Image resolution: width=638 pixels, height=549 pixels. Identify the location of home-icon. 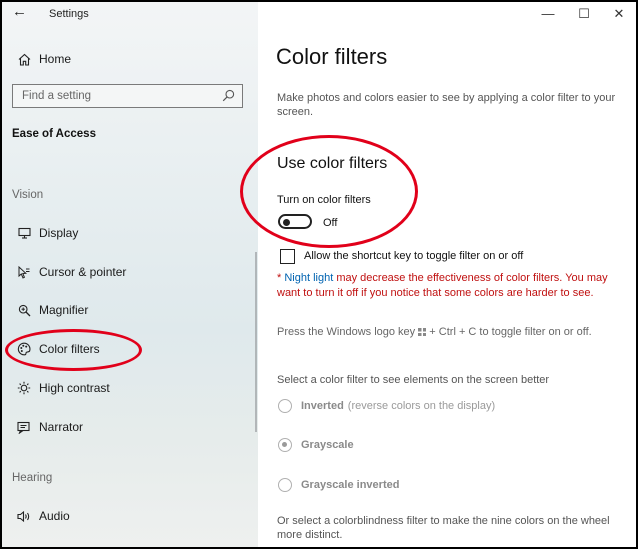
(24, 59).